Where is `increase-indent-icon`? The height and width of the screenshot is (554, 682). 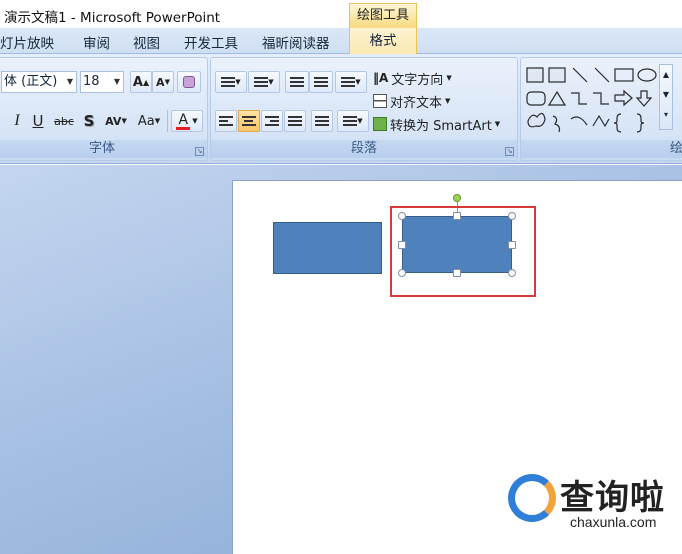
increase-indent-icon is located at coordinates (321, 82).